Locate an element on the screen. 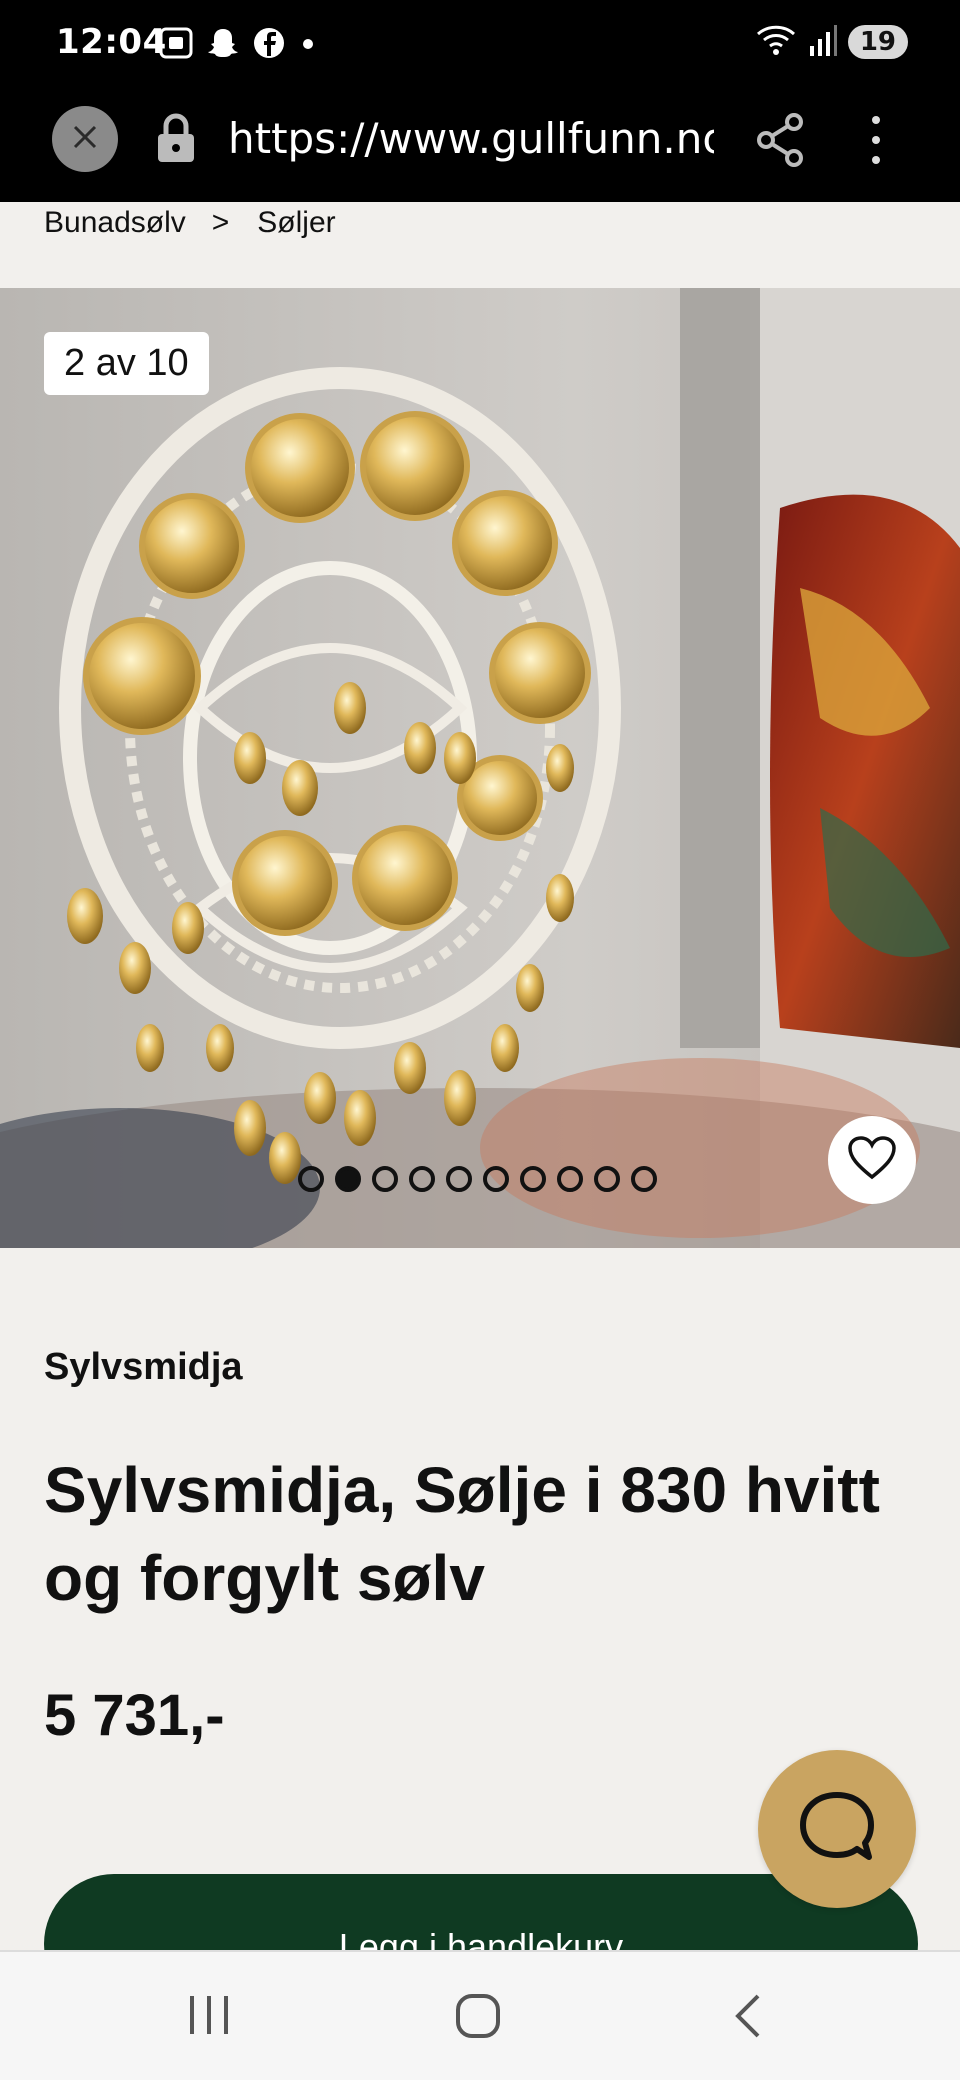 The image size is (960, 2080). screenshot-icon is located at coordinates (176, 45).